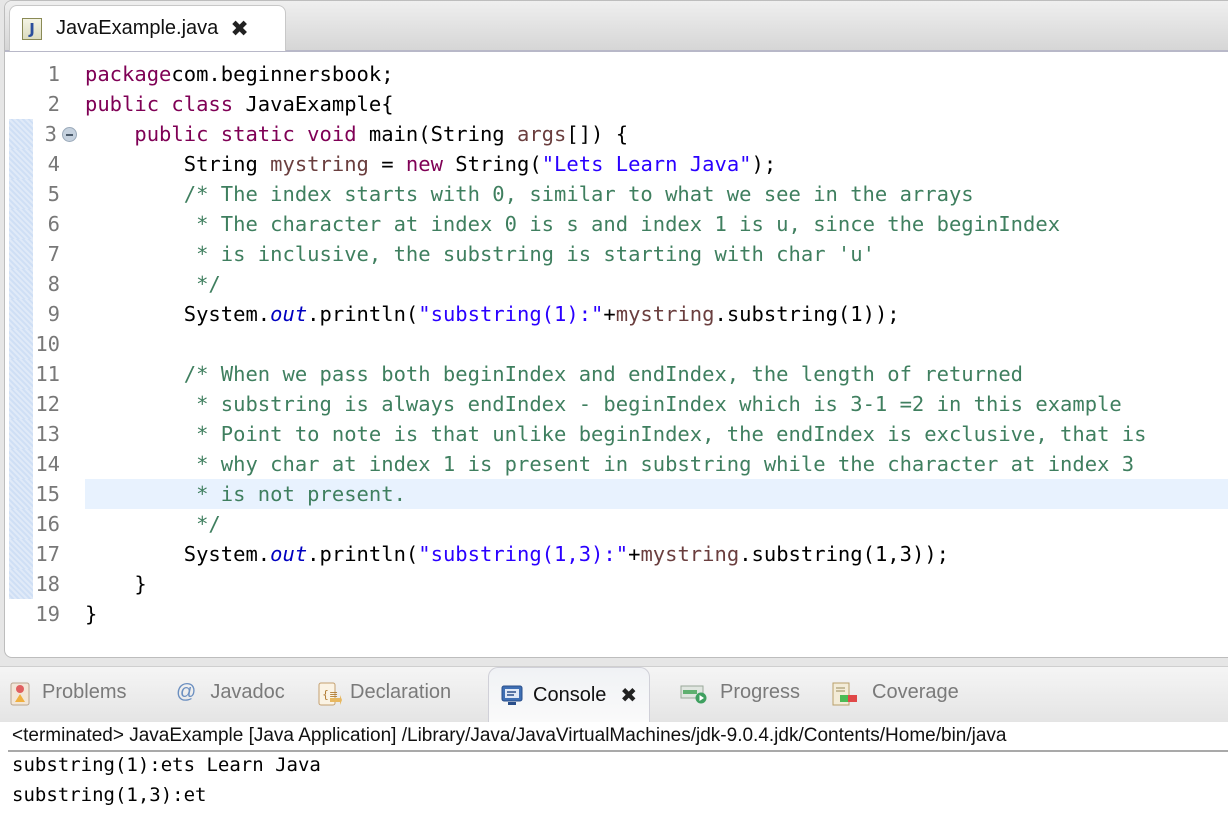 The width and height of the screenshot is (1228, 834). What do you see at coordinates (178, 314) in the screenshot?
I see `code-token: System.` at bounding box center [178, 314].